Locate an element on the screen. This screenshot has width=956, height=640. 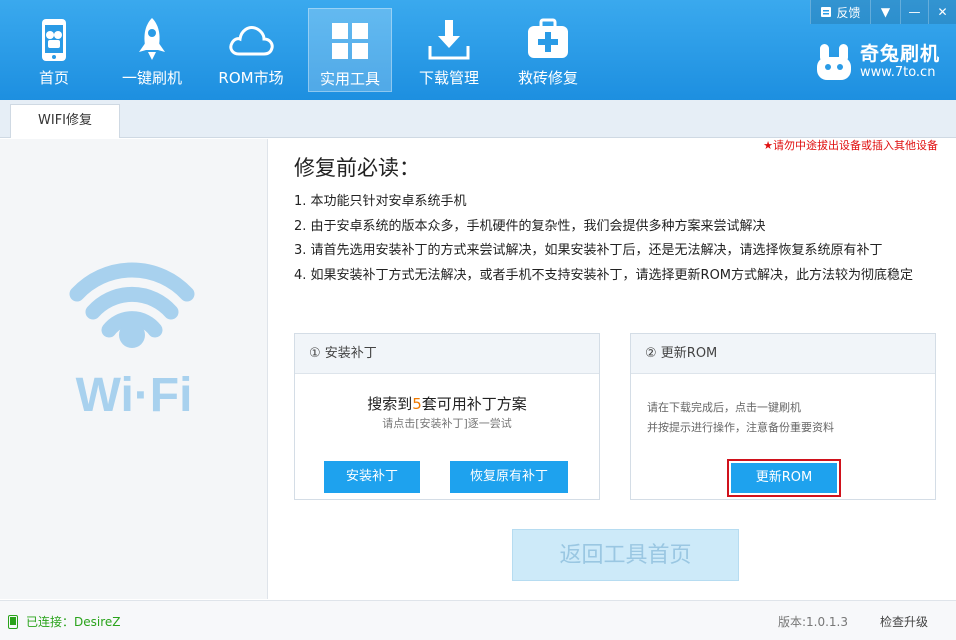
install-patch-button: 安装补丁 is located at coordinates (372, 477).